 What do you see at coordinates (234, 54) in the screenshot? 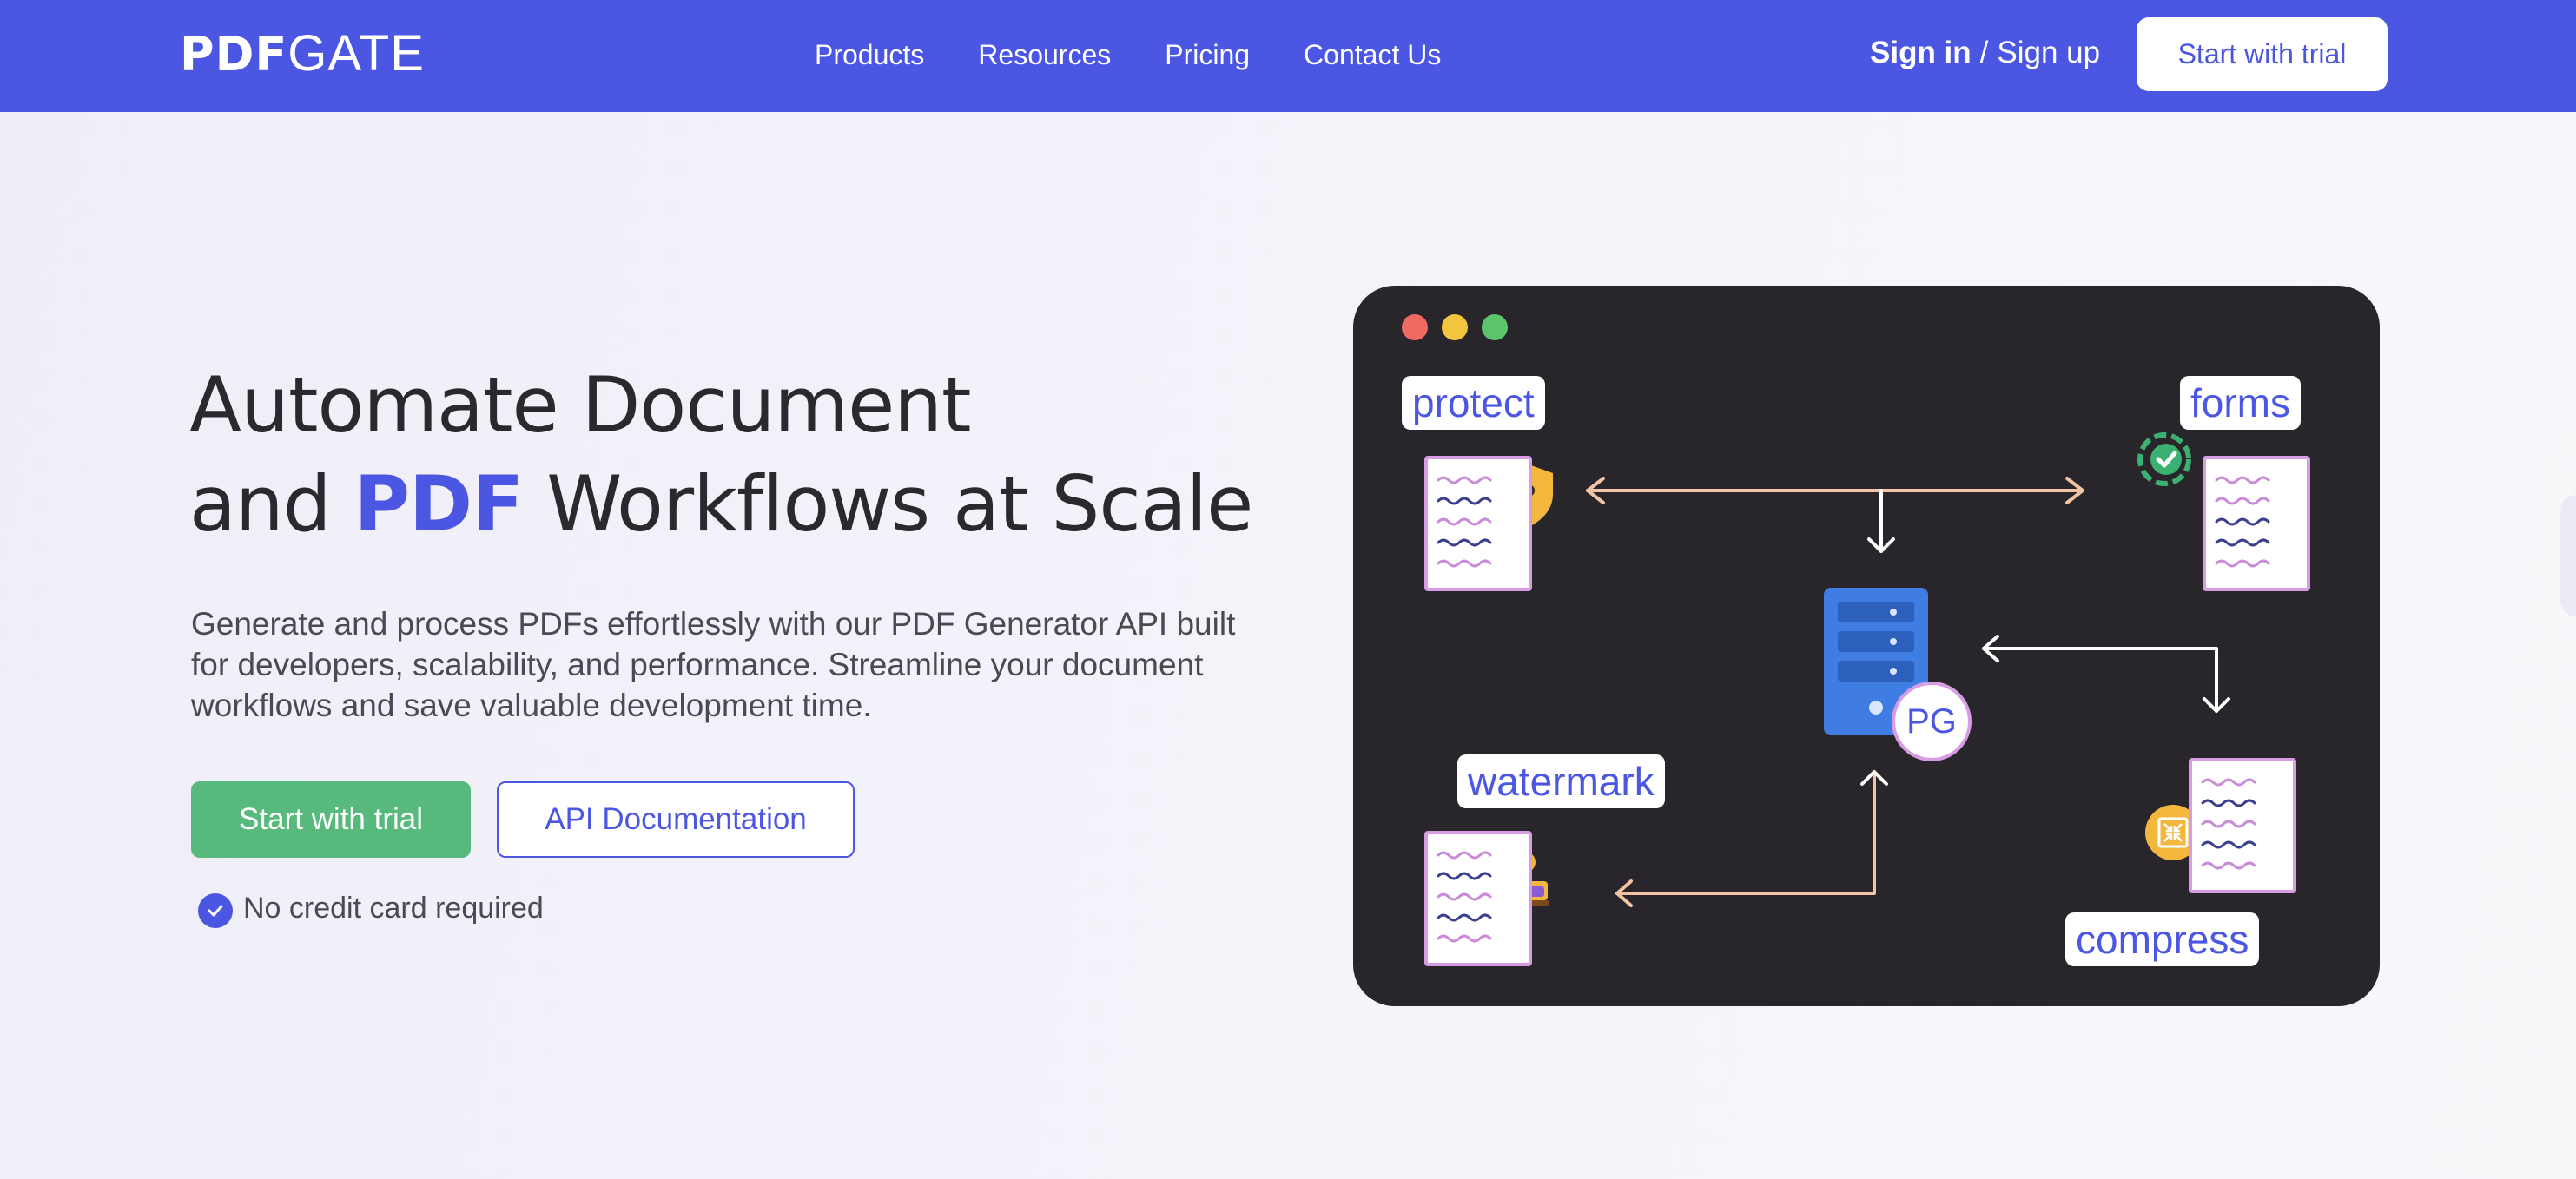
I see `logo-bold: PDF` at bounding box center [234, 54].